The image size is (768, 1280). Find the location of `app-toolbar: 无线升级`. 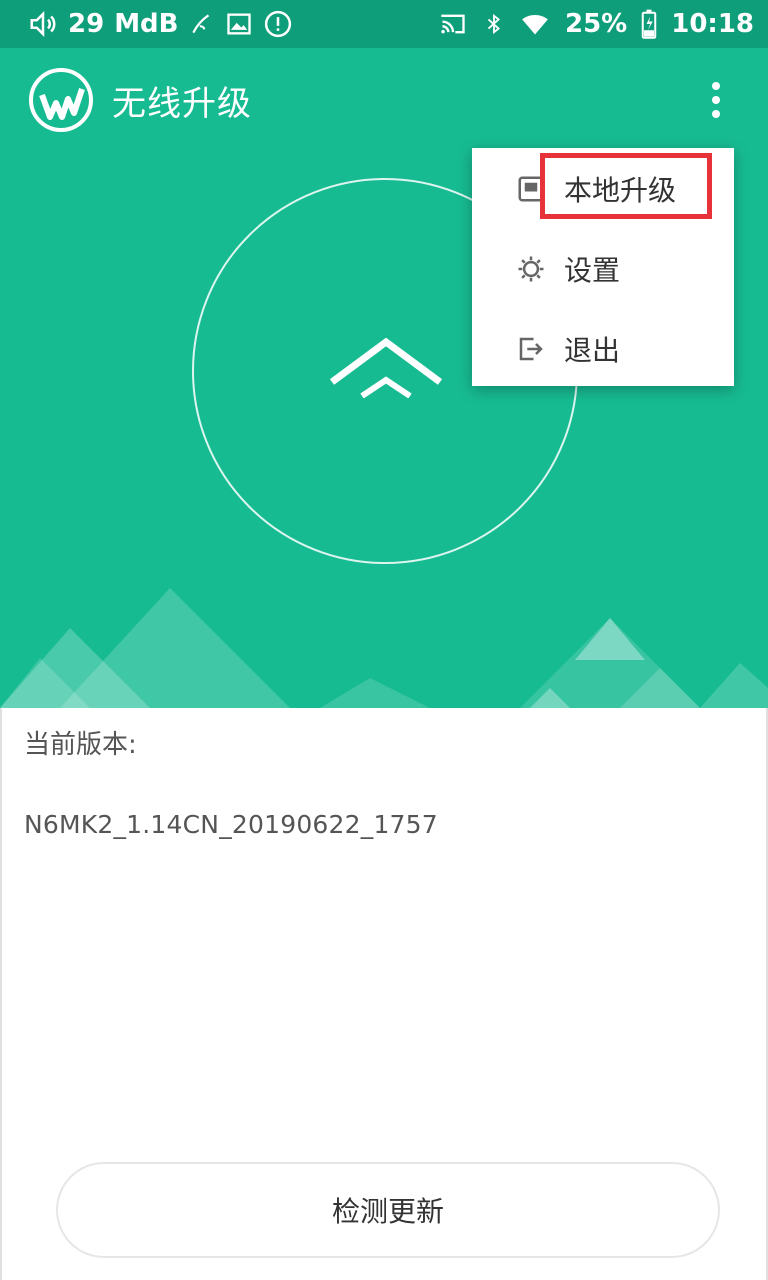

app-toolbar: 无线升级 is located at coordinates (384, 100).